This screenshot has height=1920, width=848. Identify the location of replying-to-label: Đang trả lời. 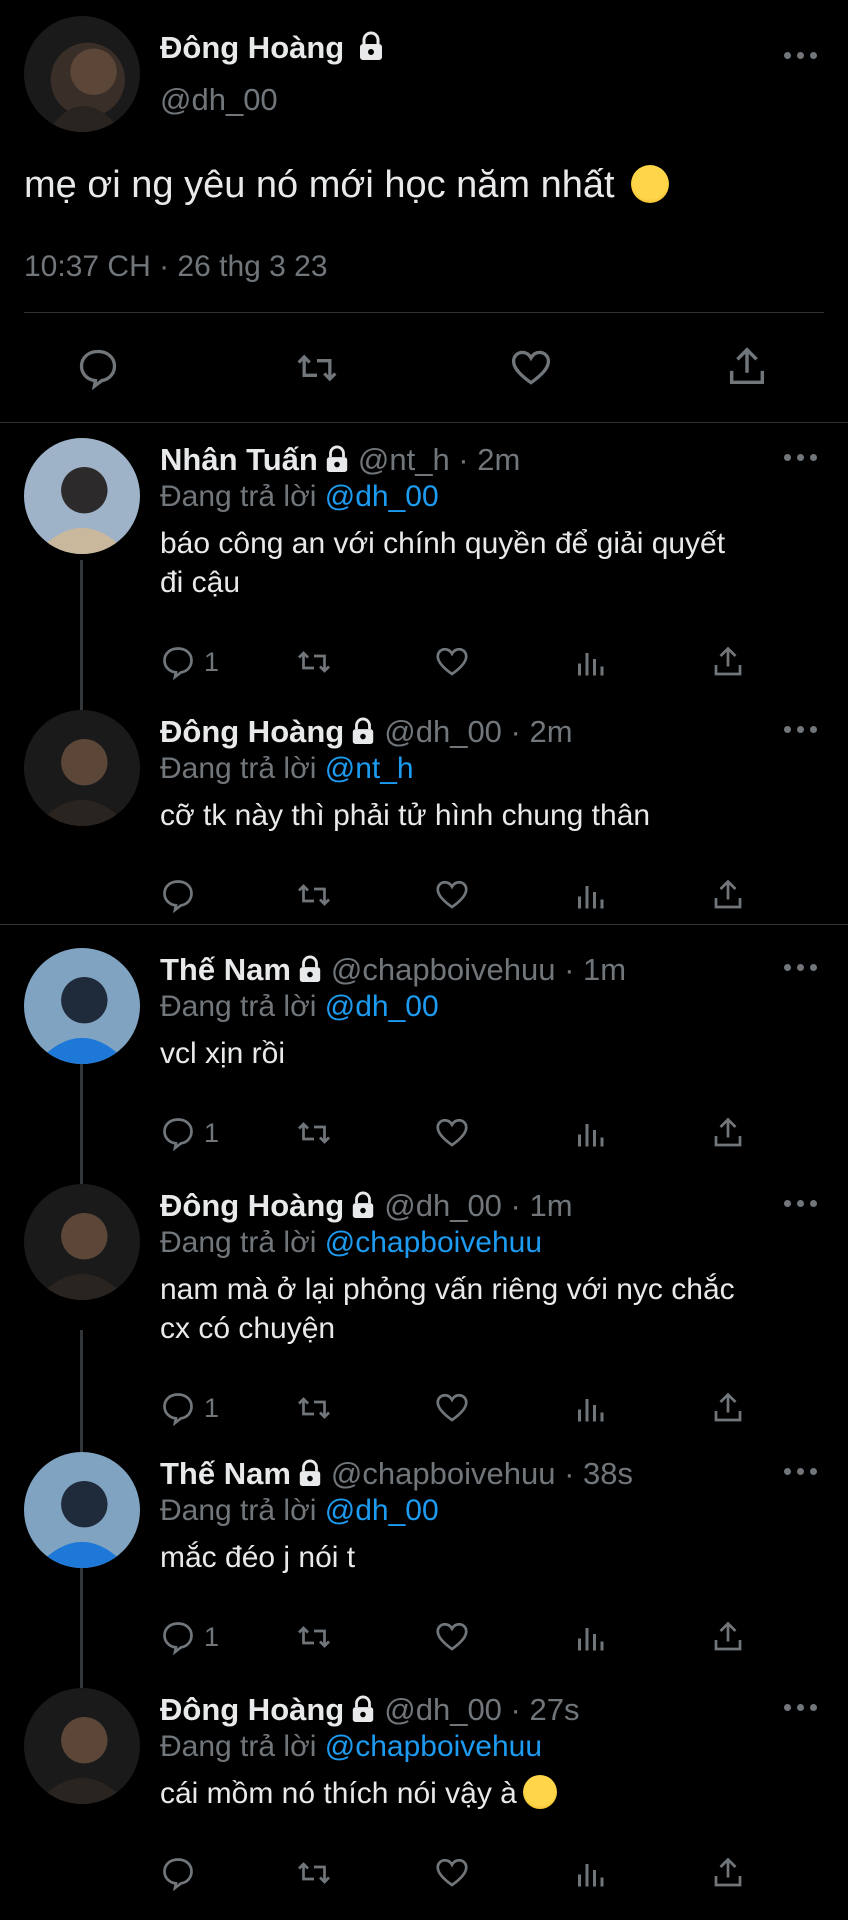
(242, 1006).